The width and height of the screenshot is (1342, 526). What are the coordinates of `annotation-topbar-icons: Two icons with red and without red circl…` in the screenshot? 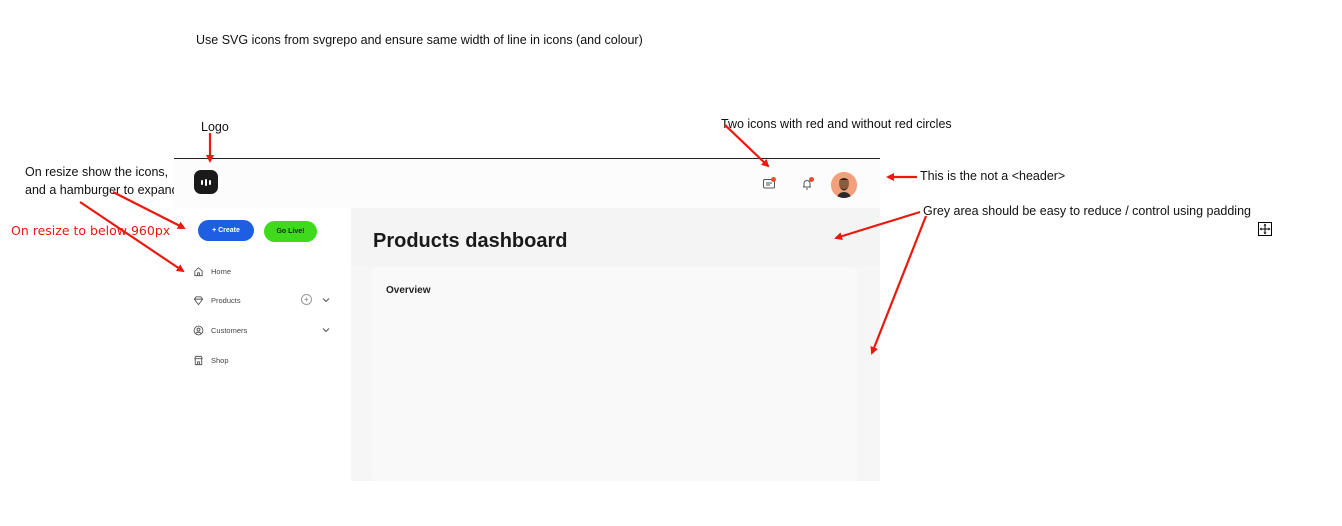 It's located at (836, 124).